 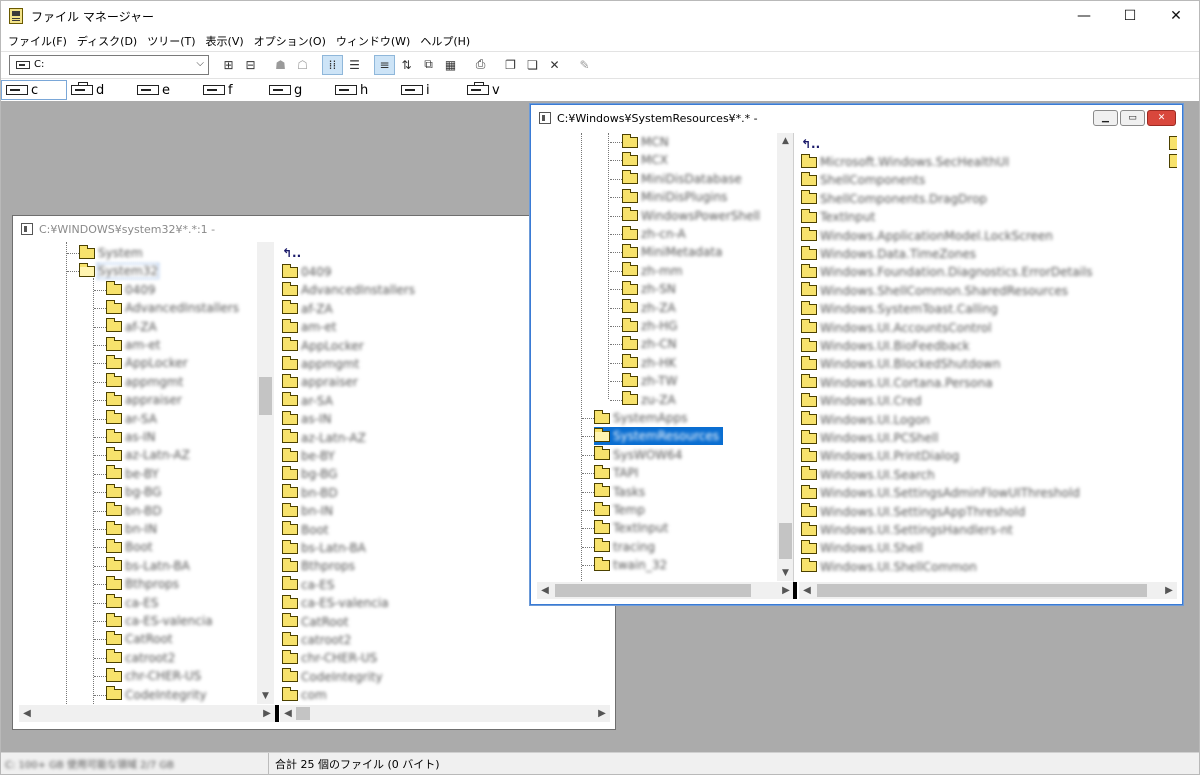 I want to click on file-item: Bthprops, so click(x=318, y=566).